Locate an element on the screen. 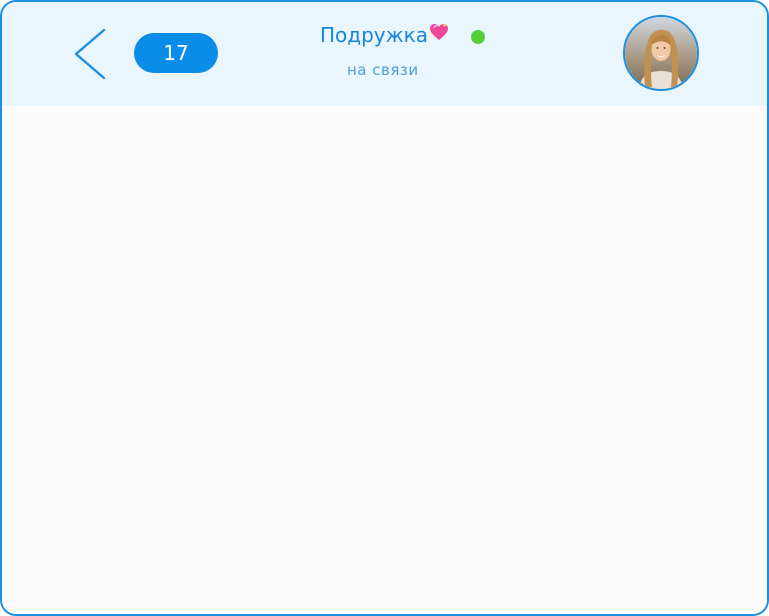 The width and height of the screenshot is (769, 616). online-status-indicator is located at coordinates (478, 37).